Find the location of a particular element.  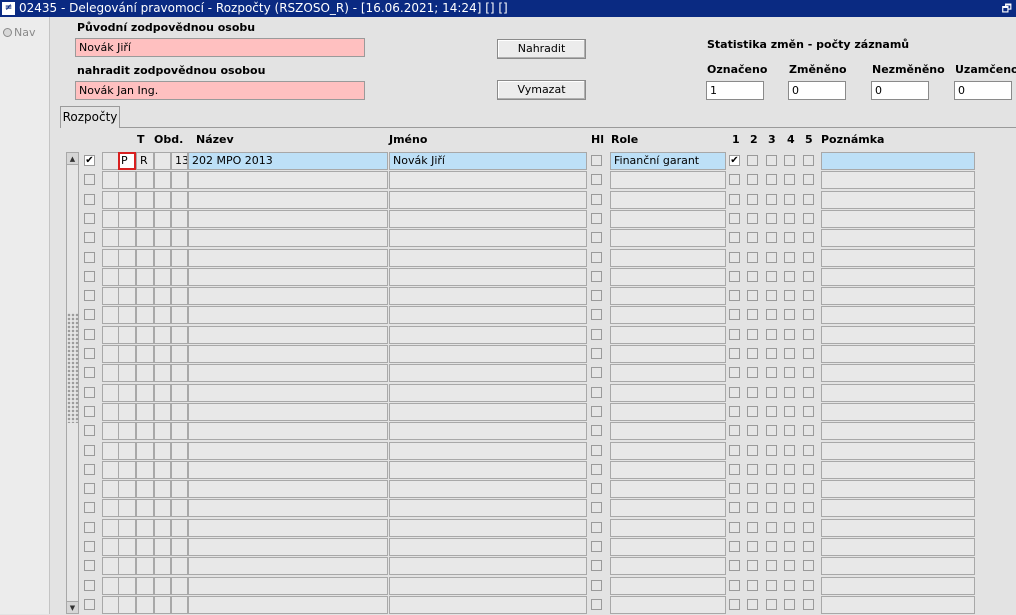

row-select-checkbox: ✔ is located at coordinates (89, 160).